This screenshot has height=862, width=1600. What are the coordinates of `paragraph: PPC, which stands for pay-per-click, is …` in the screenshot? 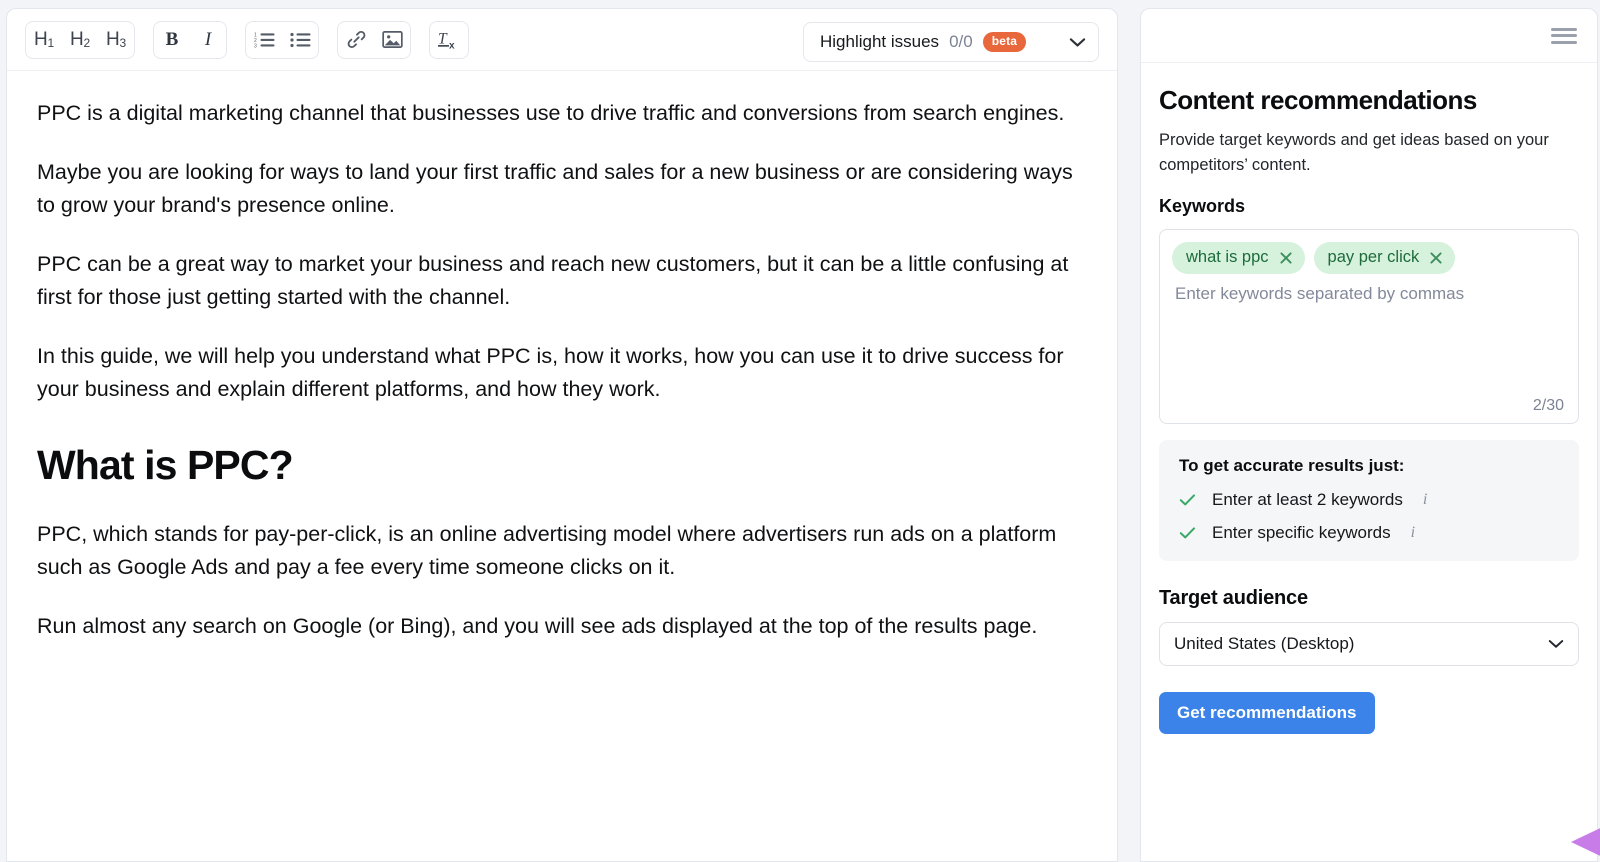 It's located at (547, 550).